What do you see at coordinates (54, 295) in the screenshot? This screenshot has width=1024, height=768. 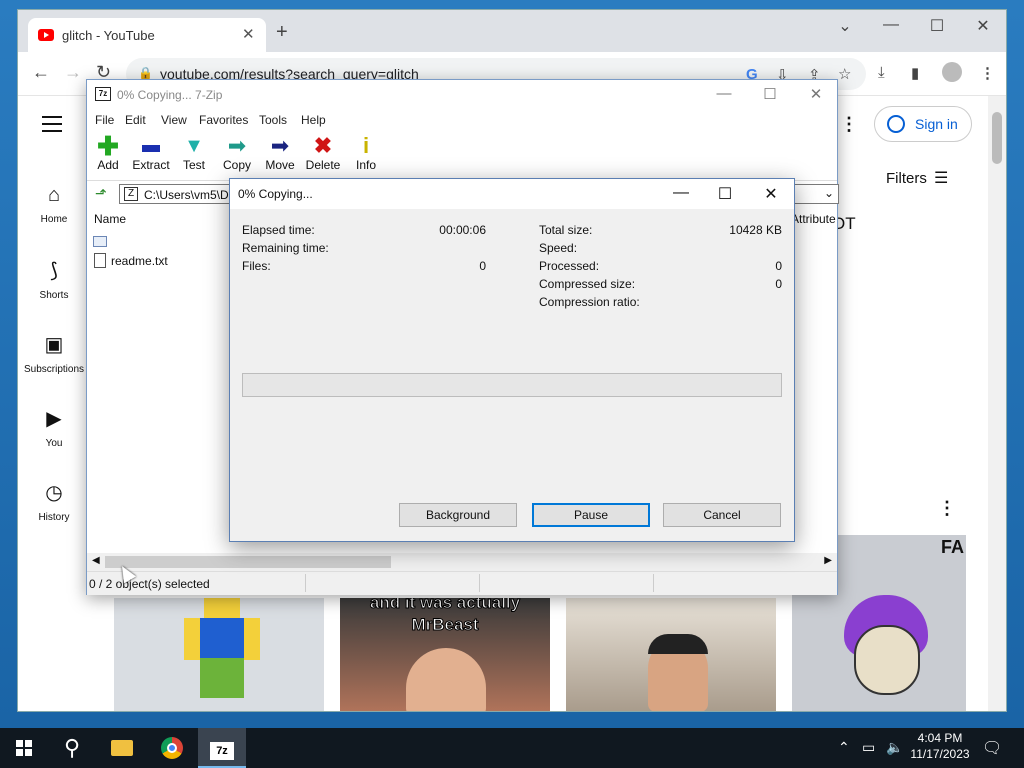 I see `nav-shorts-label: Shorts` at bounding box center [54, 295].